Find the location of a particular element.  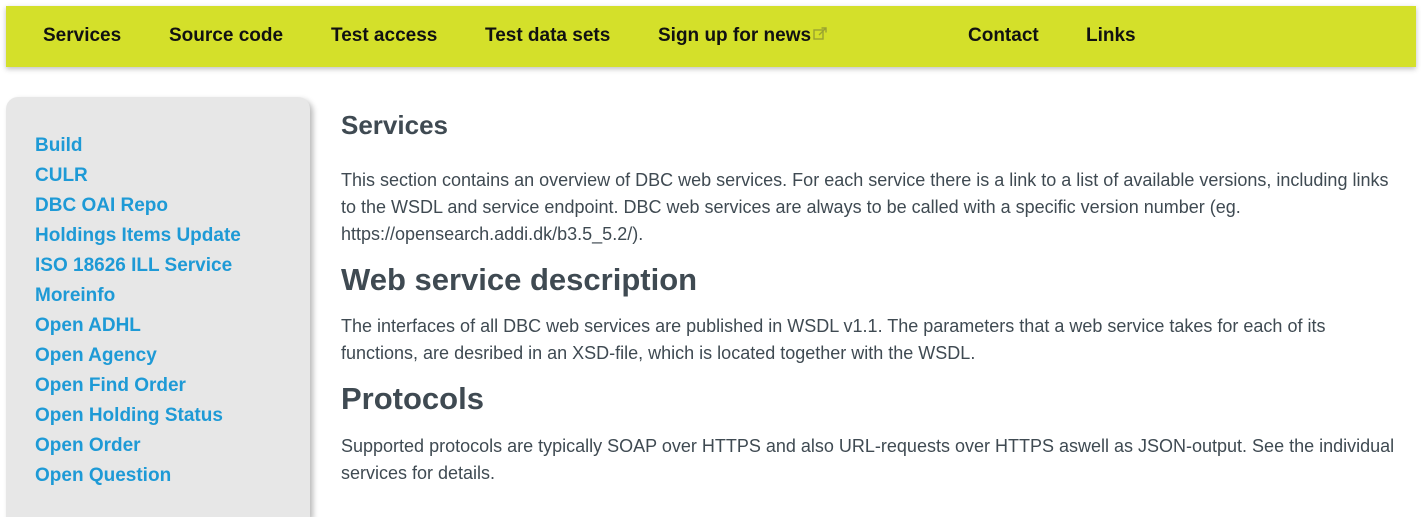

sidebar-item-dbc-oai-repo: DBC OAI Repo is located at coordinates (138, 206).